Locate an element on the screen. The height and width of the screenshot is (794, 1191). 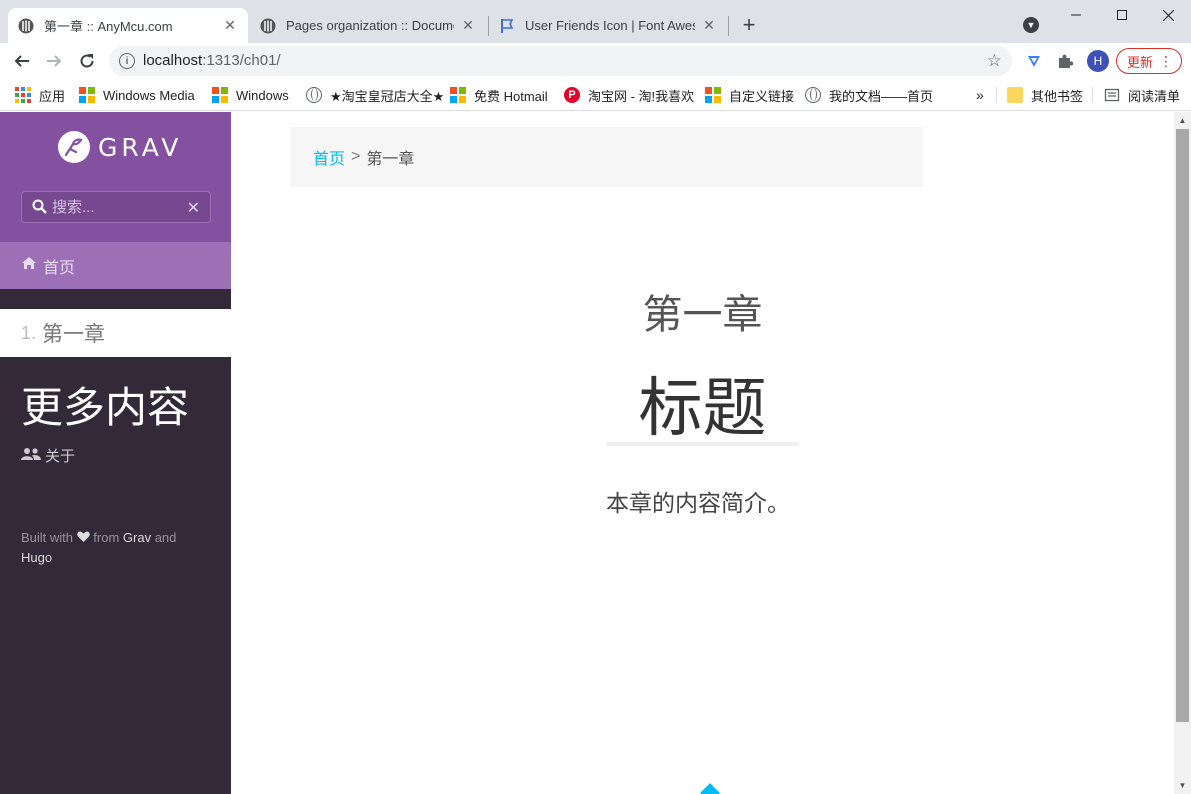
breadcrumb-home-link: 首页 is located at coordinates (329, 157).